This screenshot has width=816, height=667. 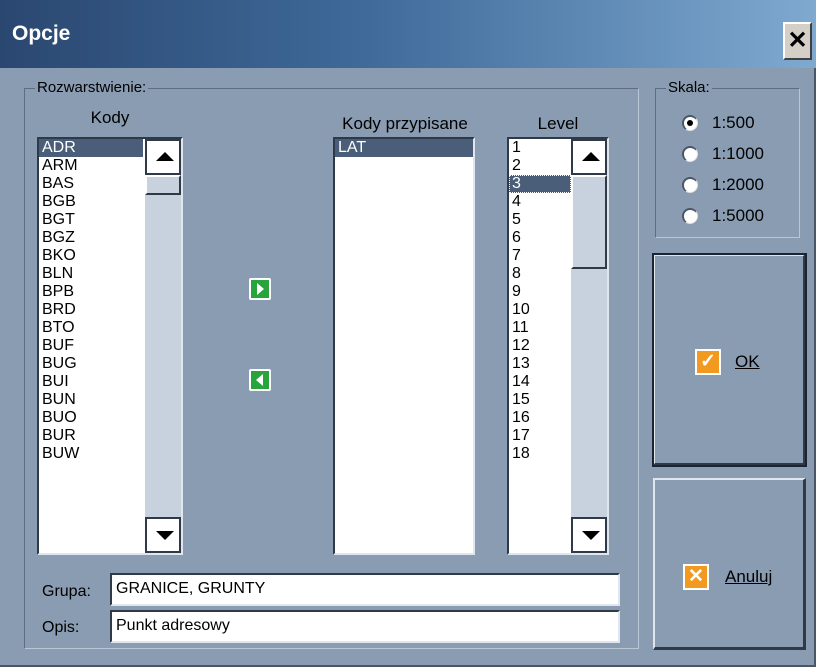 I want to click on cancel-button: ✕ Anuluj, so click(x=729, y=564).